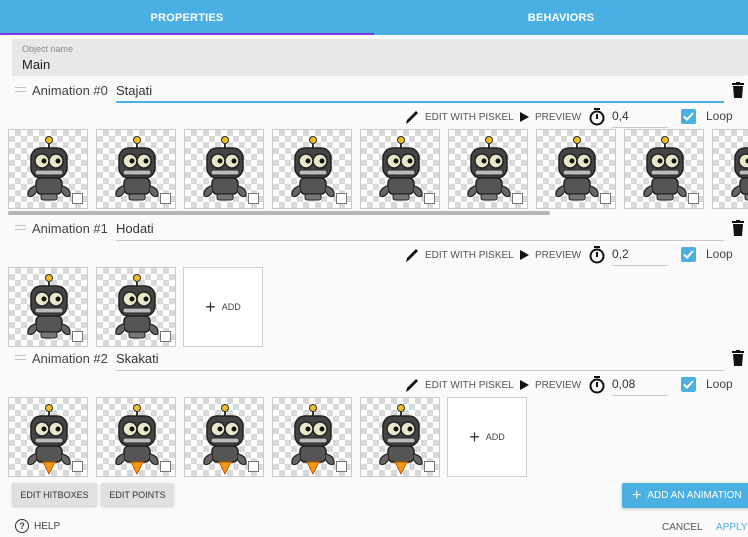 The width and height of the screenshot is (748, 537). I want to click on tab-bar: PROPERTIES BEHAVIORS, so click(374, 17).